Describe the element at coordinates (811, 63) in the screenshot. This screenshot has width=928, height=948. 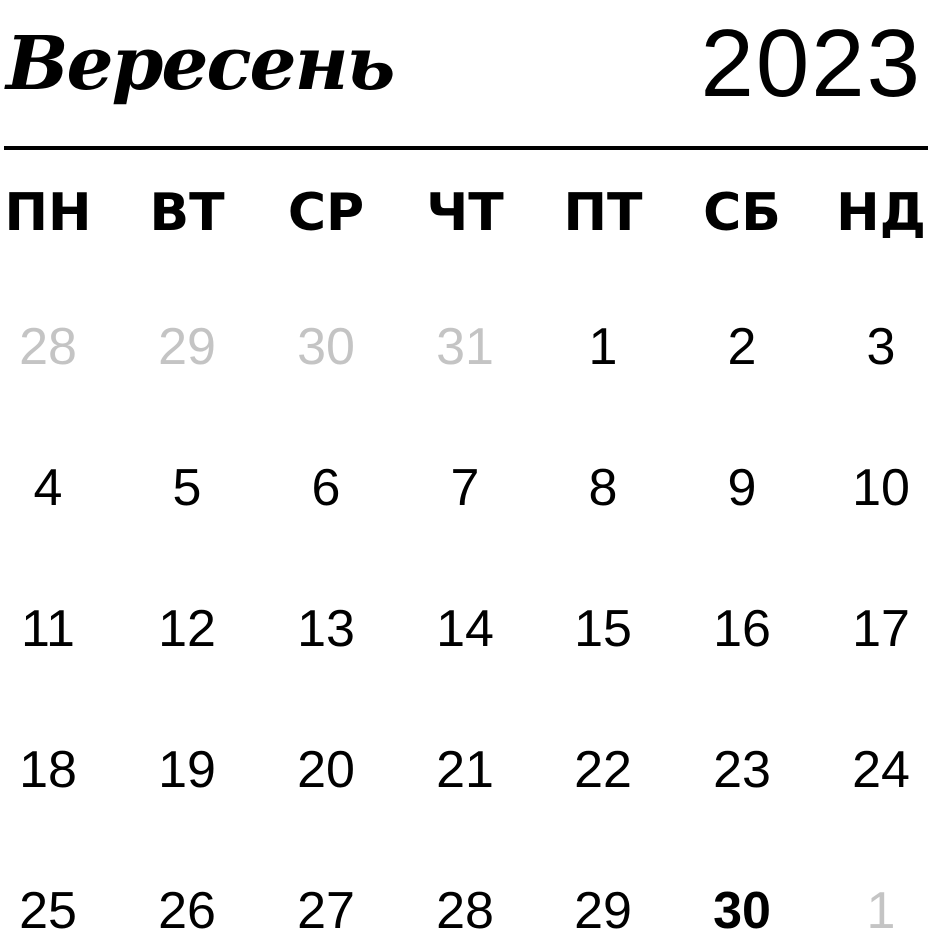
I see `year-title: 2023` at that location.